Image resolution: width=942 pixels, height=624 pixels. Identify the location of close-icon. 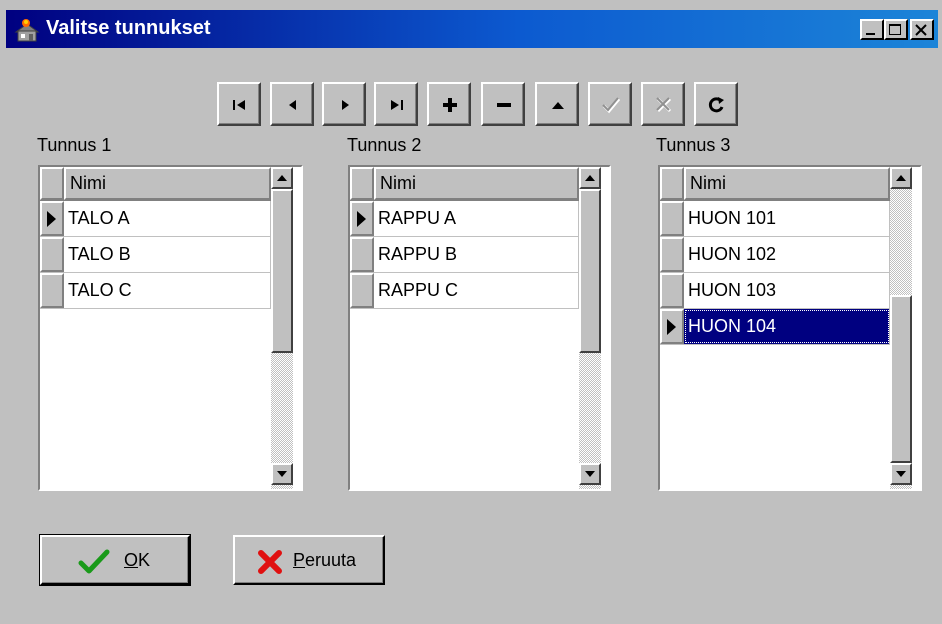
(921, 30).